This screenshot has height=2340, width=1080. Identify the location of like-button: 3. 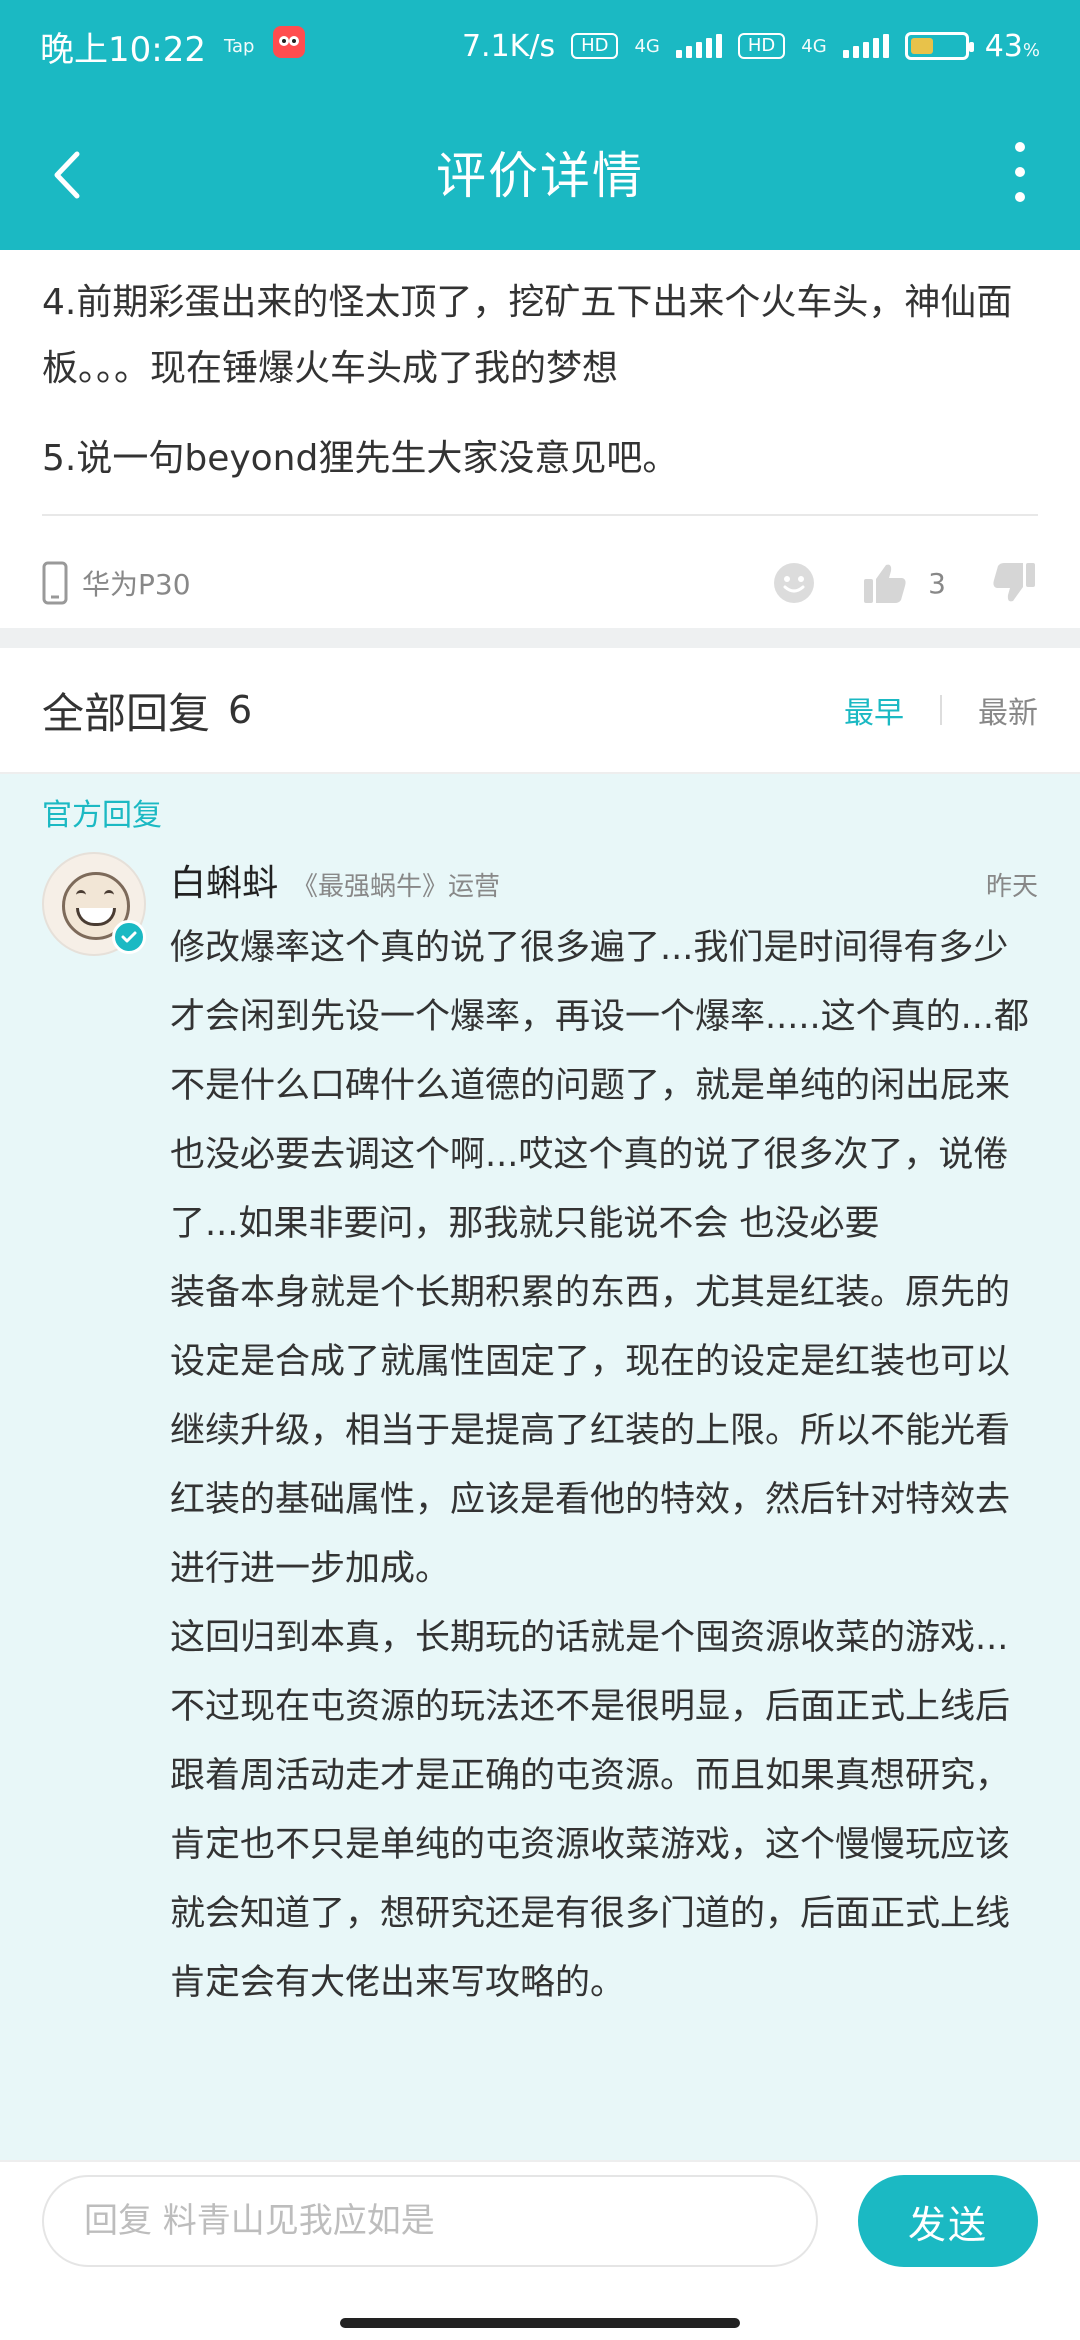
(904, 583).